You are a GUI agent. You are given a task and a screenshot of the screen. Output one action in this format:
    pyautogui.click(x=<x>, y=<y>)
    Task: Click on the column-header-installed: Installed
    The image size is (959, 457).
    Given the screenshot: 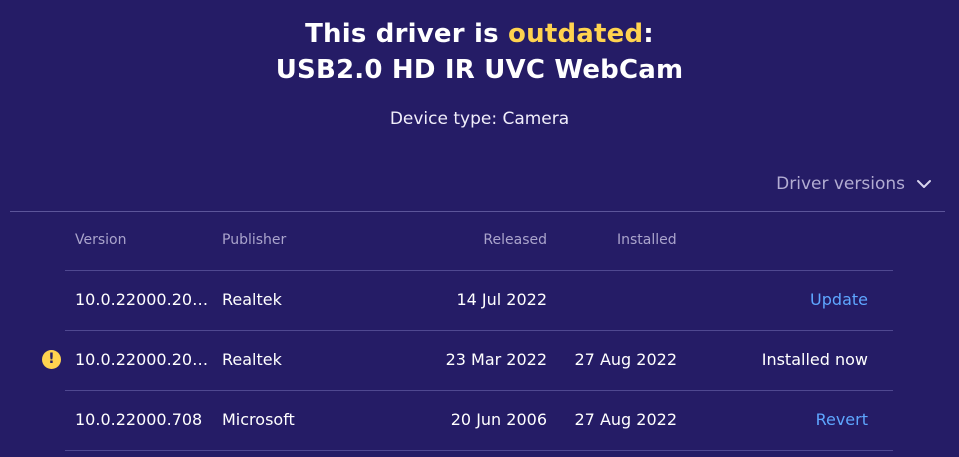 What is the action you would take?
    pyautogui.click(x=647, y=240)
    